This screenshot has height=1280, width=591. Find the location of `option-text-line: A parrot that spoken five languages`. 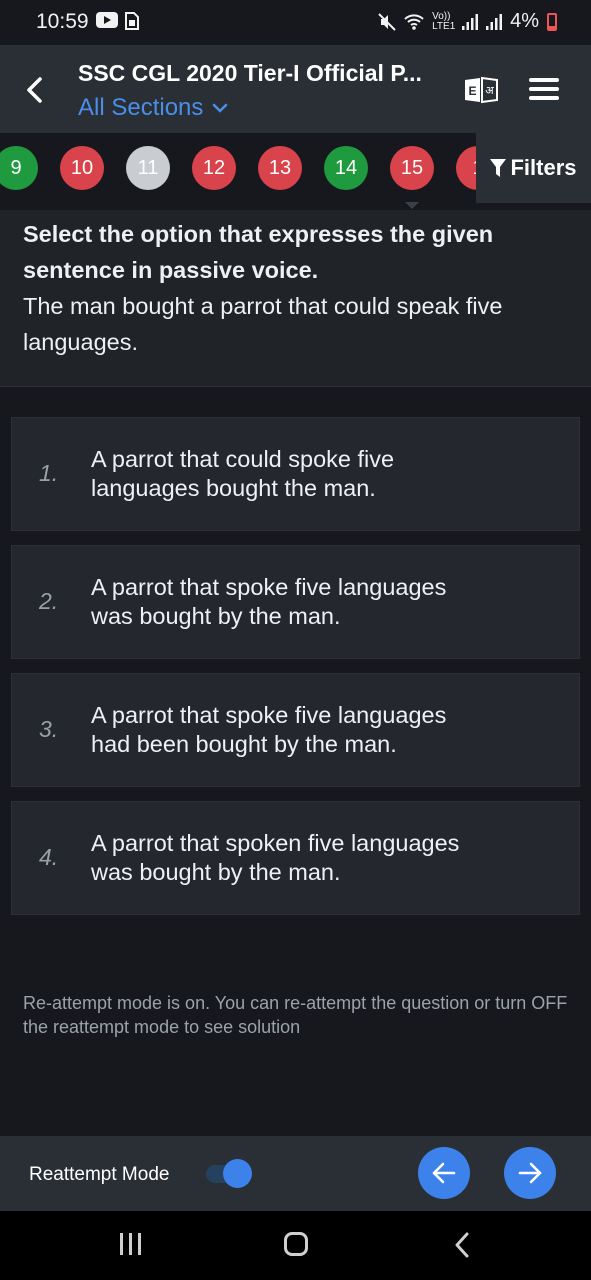

option-text-line: A parrot that spoken five languages is located at coordinates (275, 843).